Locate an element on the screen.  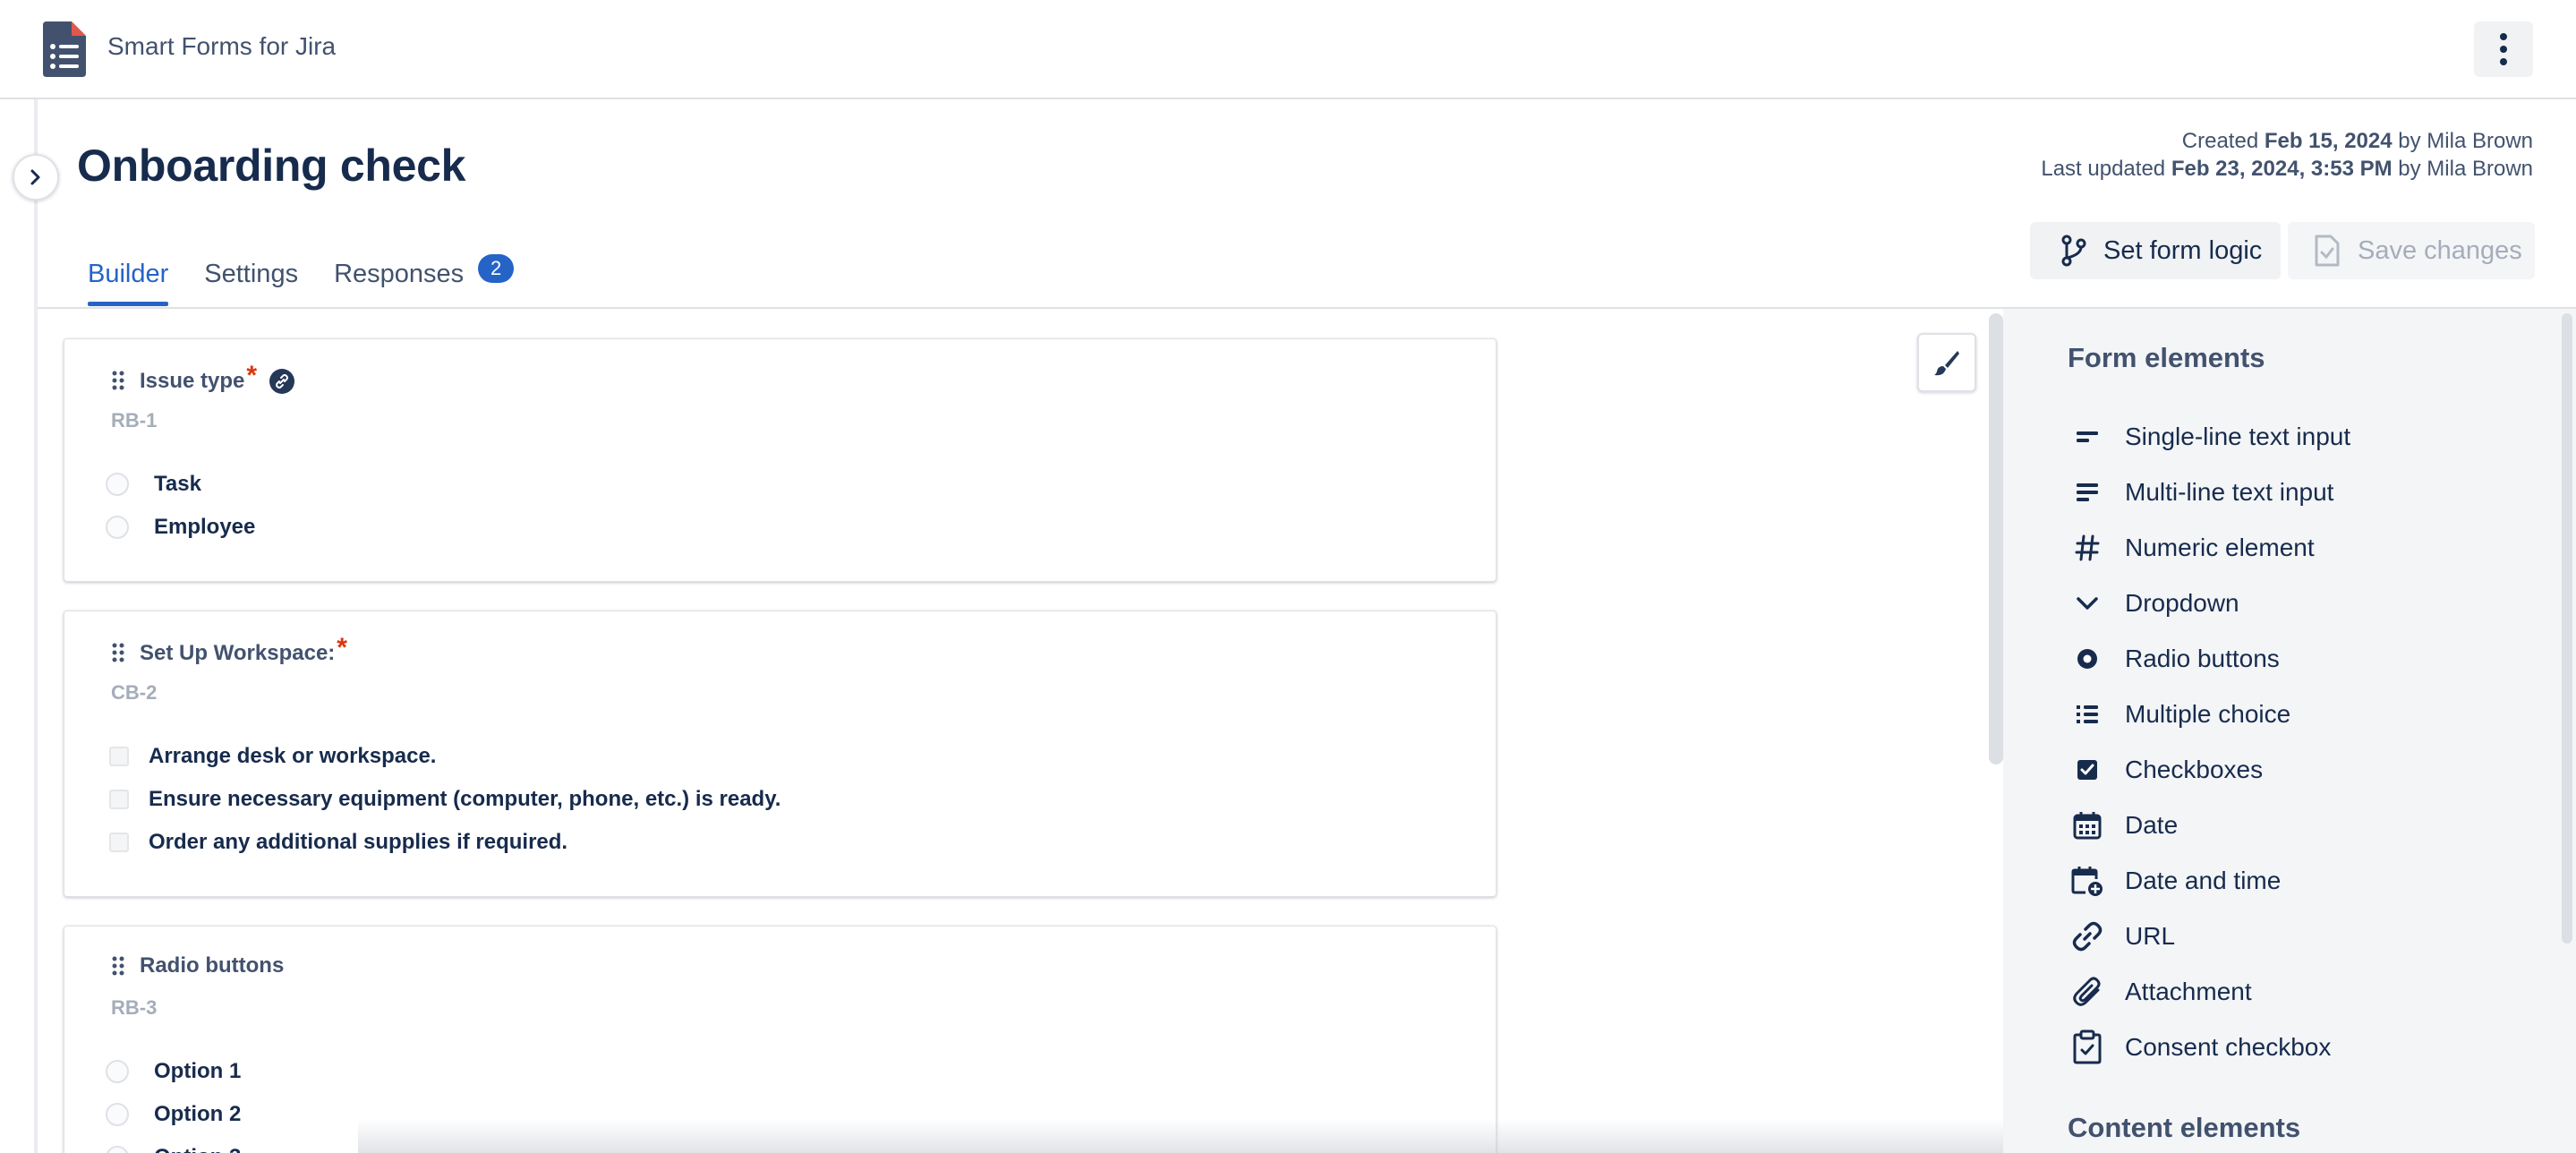
element-multi-line-text: Multi-line text input is located at coordinates (2200, 492).